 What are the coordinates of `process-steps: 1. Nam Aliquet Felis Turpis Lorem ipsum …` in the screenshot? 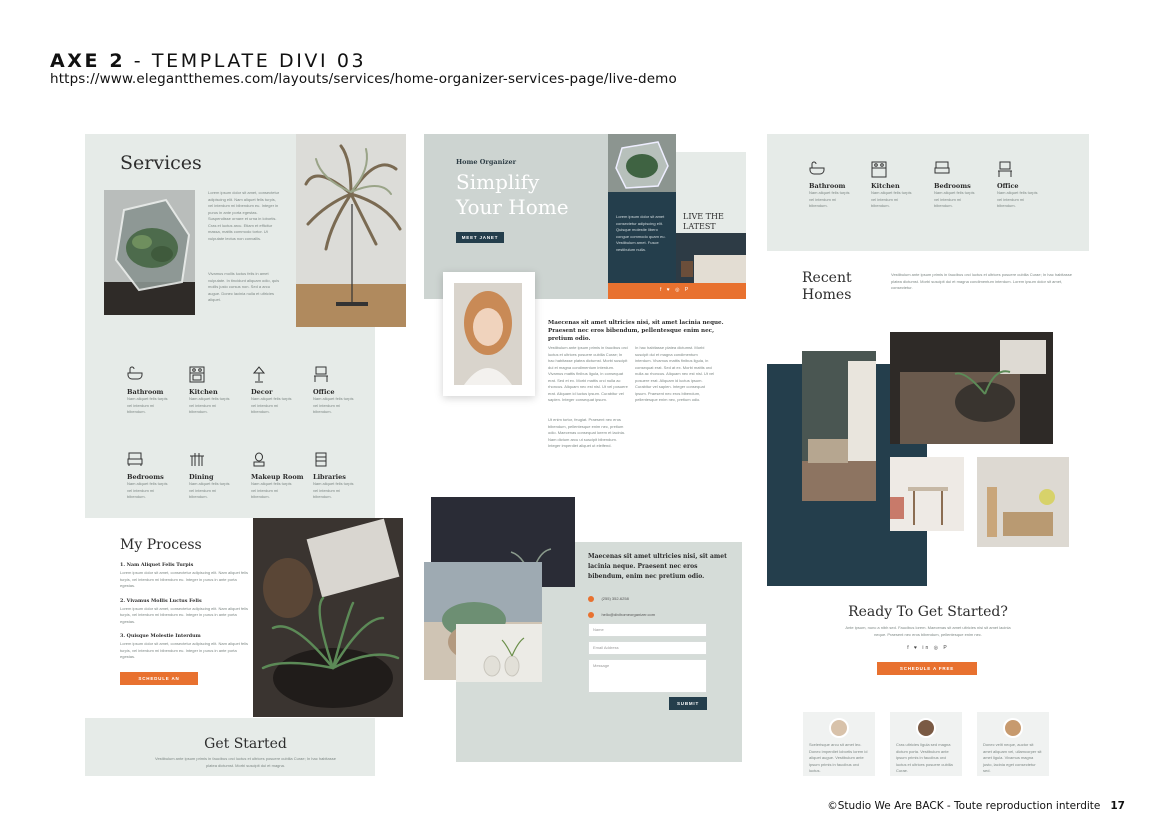 It's located at (185, 611).